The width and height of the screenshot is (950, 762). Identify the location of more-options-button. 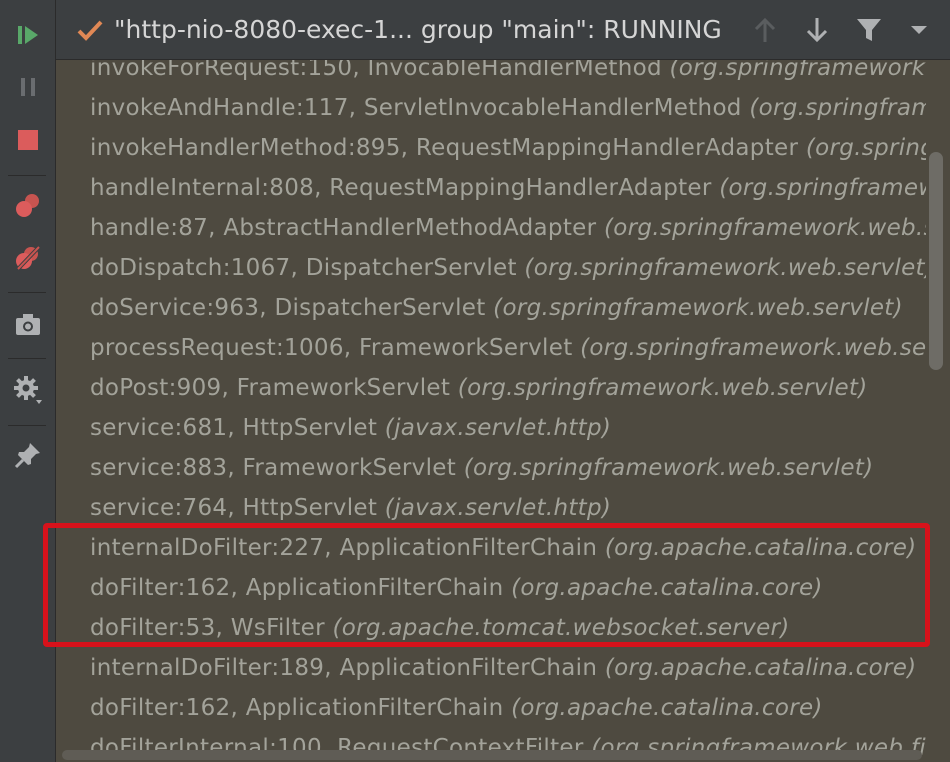
(919, 30).